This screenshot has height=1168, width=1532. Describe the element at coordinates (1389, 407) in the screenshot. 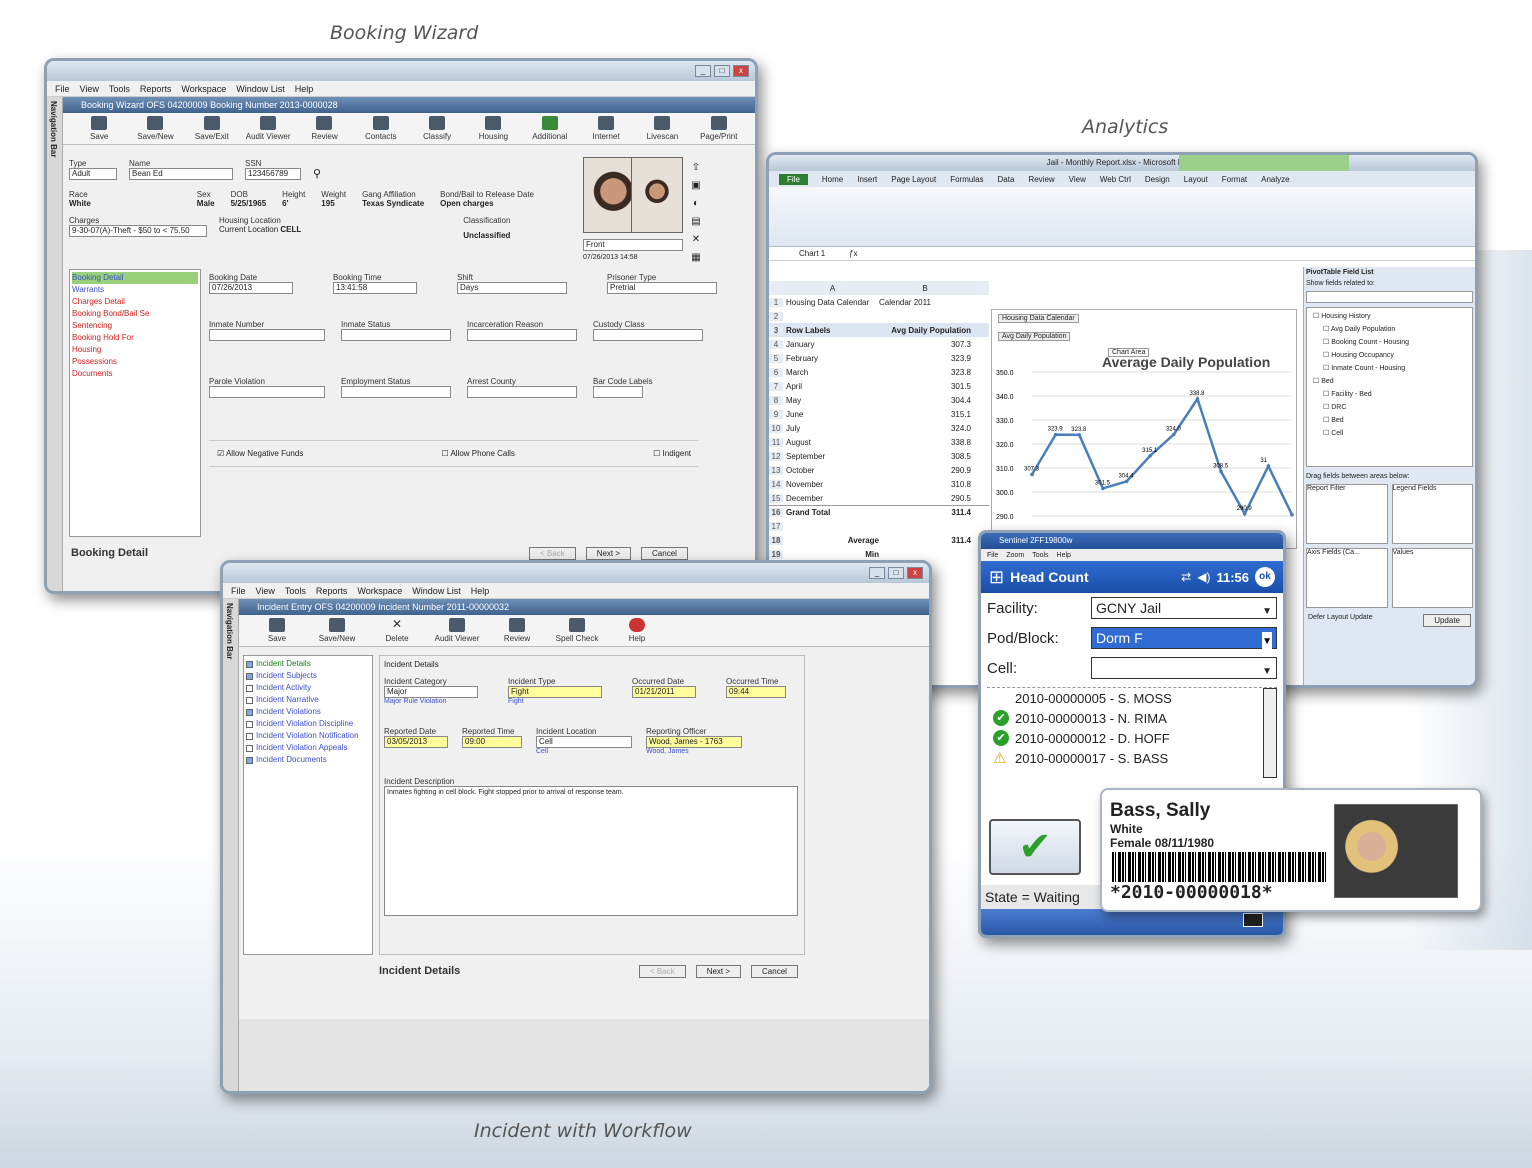

I see `pivot-field-item: ☐ DRC` at that location.